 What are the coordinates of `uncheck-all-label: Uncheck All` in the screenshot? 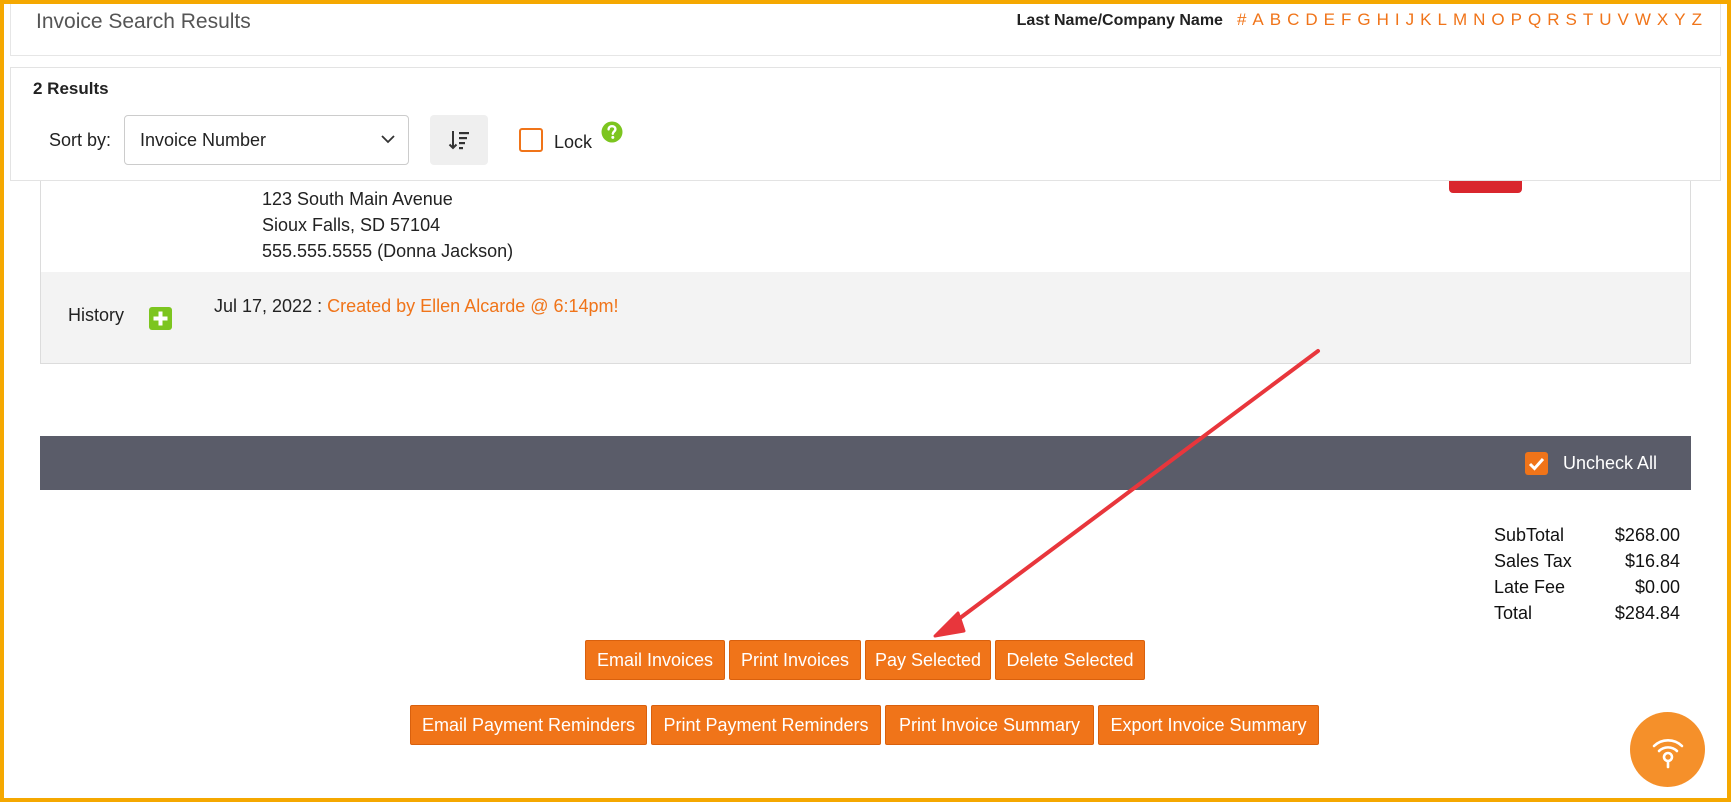 It's located at (1610, 463).